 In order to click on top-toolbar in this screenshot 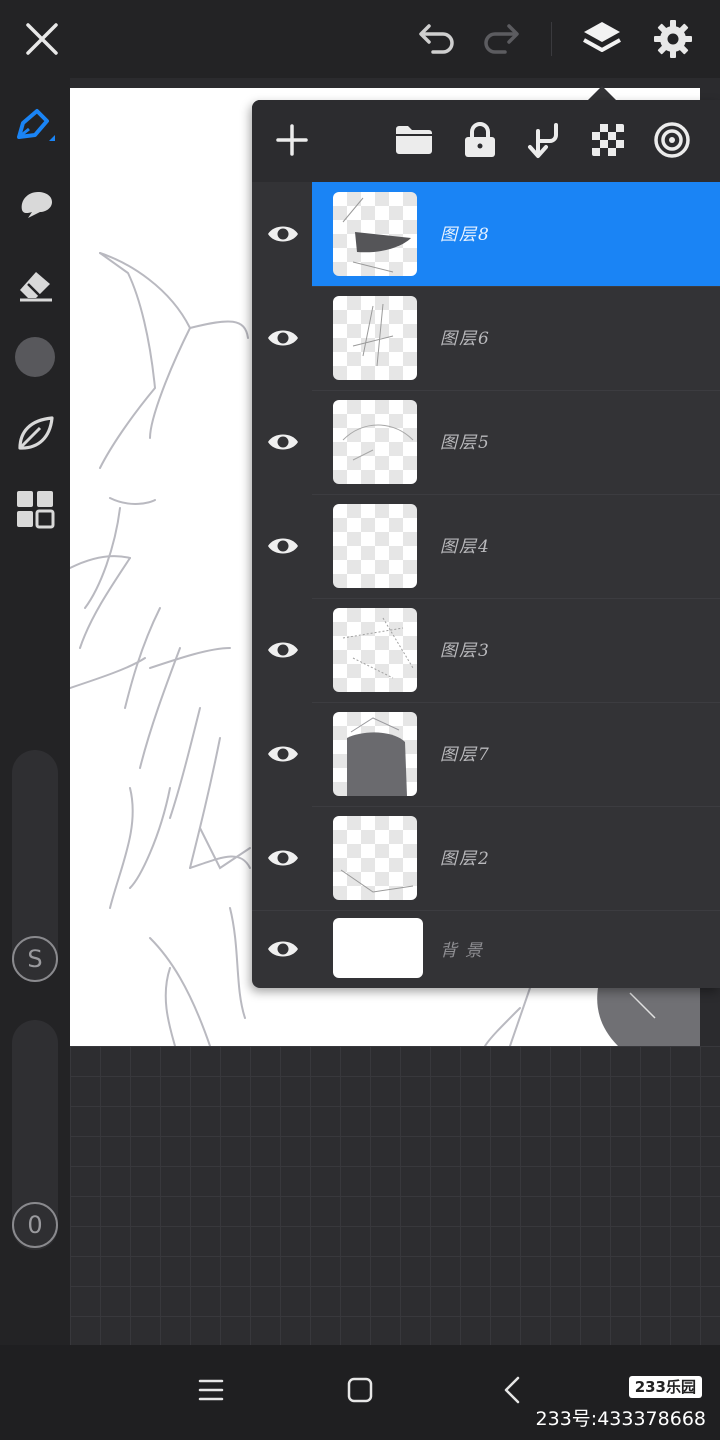, I will do `click(360, 39)`.